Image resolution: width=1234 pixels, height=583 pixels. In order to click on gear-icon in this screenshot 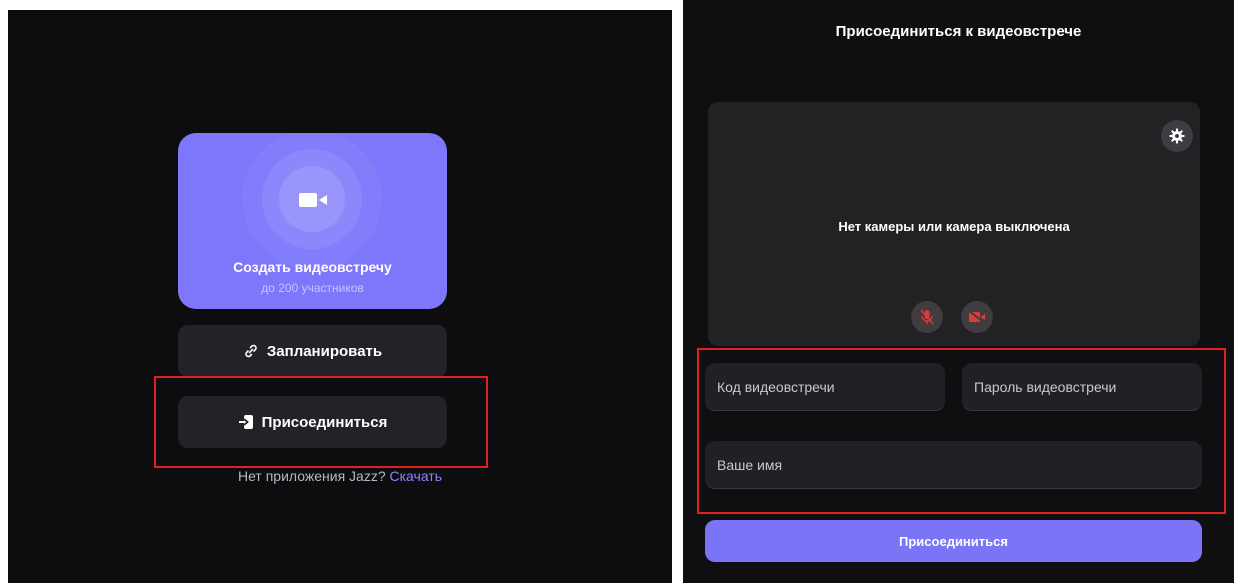, I will do `click(1177, 136)`.